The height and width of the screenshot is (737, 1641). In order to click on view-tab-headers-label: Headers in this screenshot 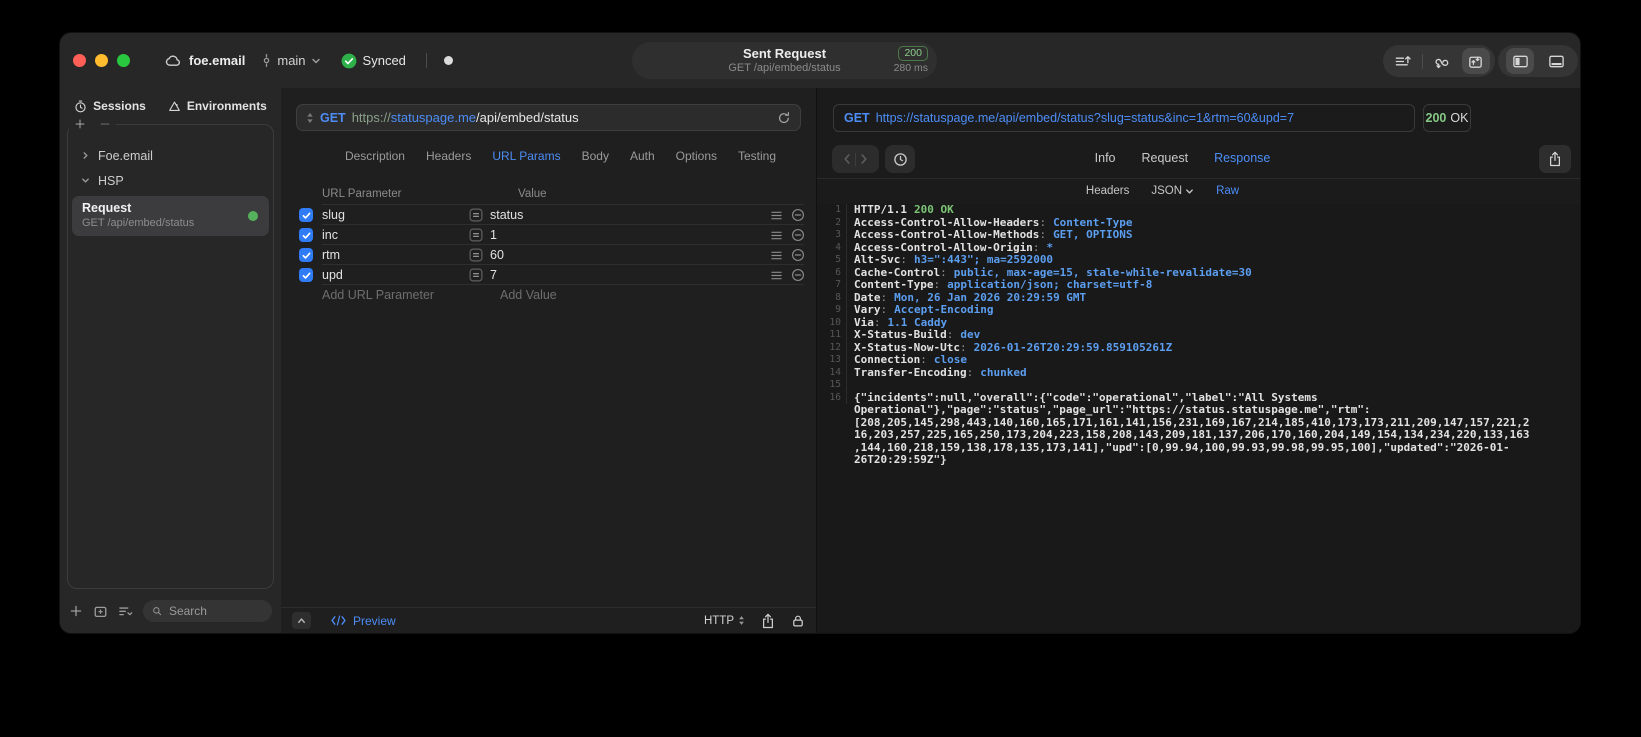, I will do `click(1107, 191)`.